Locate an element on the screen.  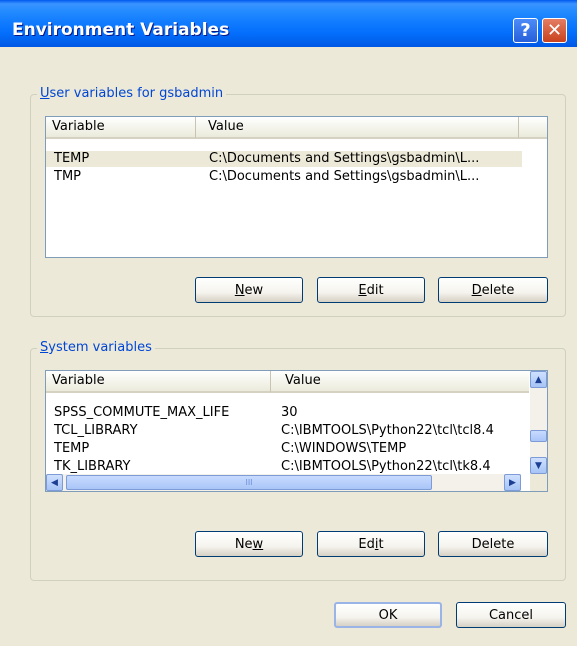
user-new-button: New is located at coordinates (249, 290).